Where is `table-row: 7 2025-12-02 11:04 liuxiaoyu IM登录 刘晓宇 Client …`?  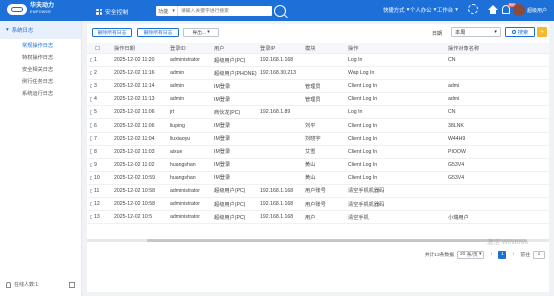 table-row: 7 2025-12-02 11:04 liuxiaoyu IM登录 刘晓宇 Client … is located at coordinates (318, 139).